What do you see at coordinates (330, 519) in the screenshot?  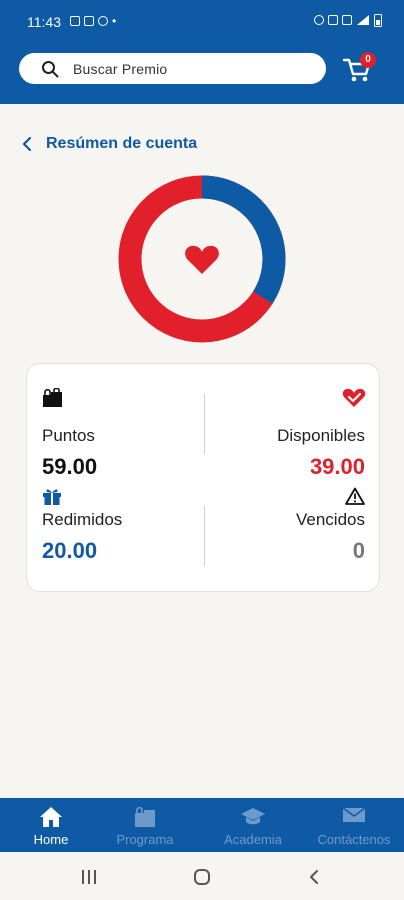 I see `expired-label: Vencidos` at bounding box center [330, 519].